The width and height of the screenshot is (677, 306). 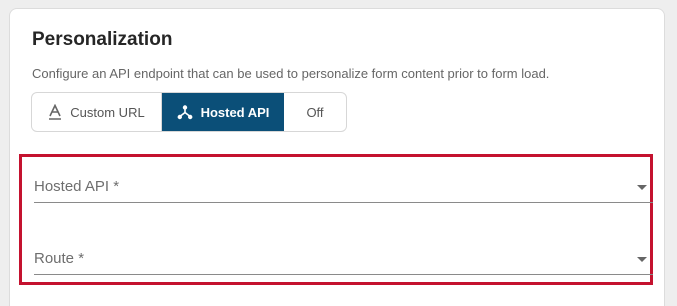 I want to click on custom-url-icon, so click(x=55, y=112).